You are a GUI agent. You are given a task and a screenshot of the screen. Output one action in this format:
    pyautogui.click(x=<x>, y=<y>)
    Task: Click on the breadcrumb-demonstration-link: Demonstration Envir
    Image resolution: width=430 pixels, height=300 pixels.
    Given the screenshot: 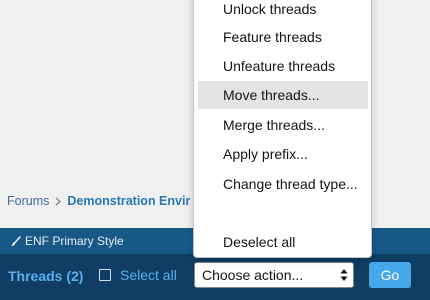 What is the action you would take?
    pyautogui.click(x=128, y=201)
    